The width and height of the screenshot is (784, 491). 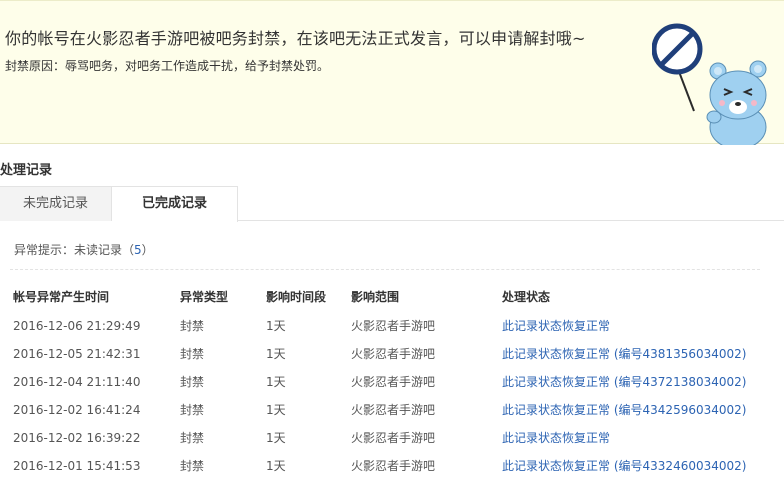 I want to click on row-status-link: 此记录状态恢复正常 (编号4372138034002), so click(x=624, y=382).